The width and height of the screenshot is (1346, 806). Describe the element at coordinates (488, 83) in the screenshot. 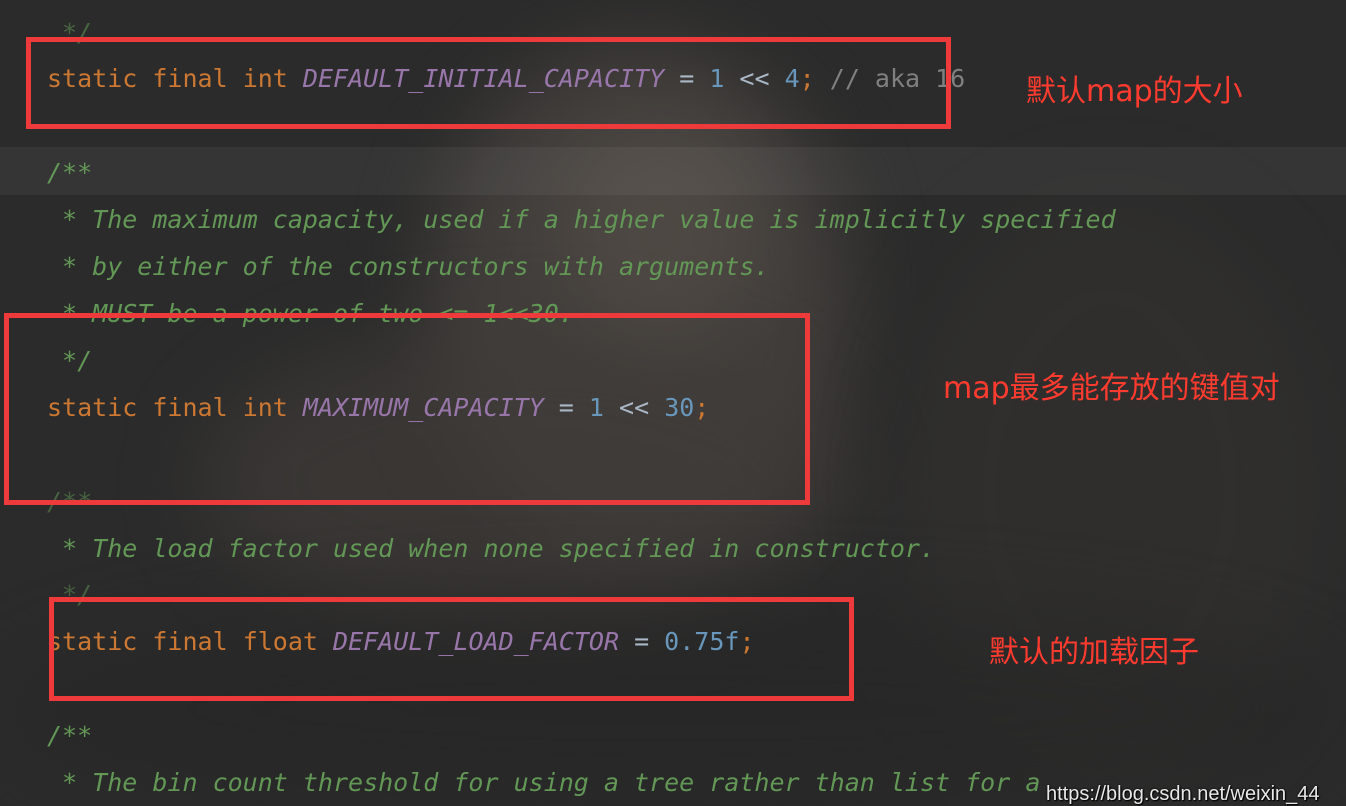

I see `highlight-box-default-capacity` at that location.